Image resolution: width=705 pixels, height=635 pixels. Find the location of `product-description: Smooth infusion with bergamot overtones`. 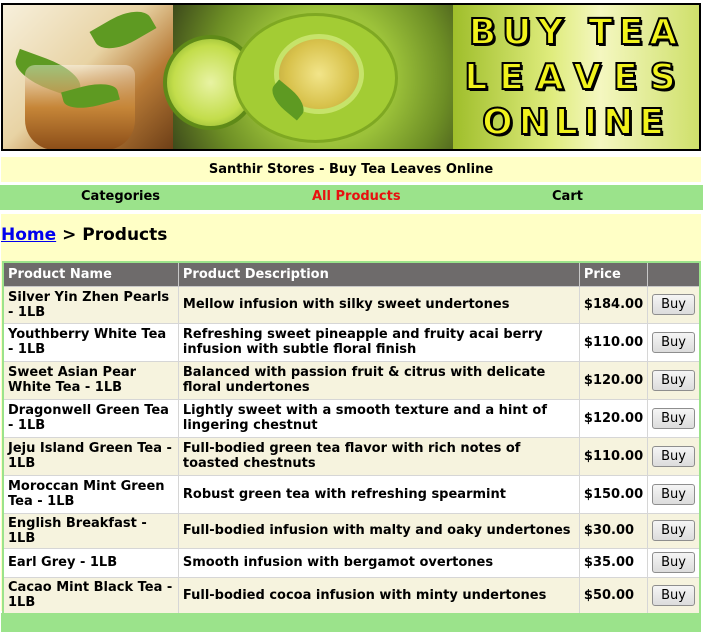

product-description: Smooth infusion with bergamot overtones is located at coordinates (378, 562).